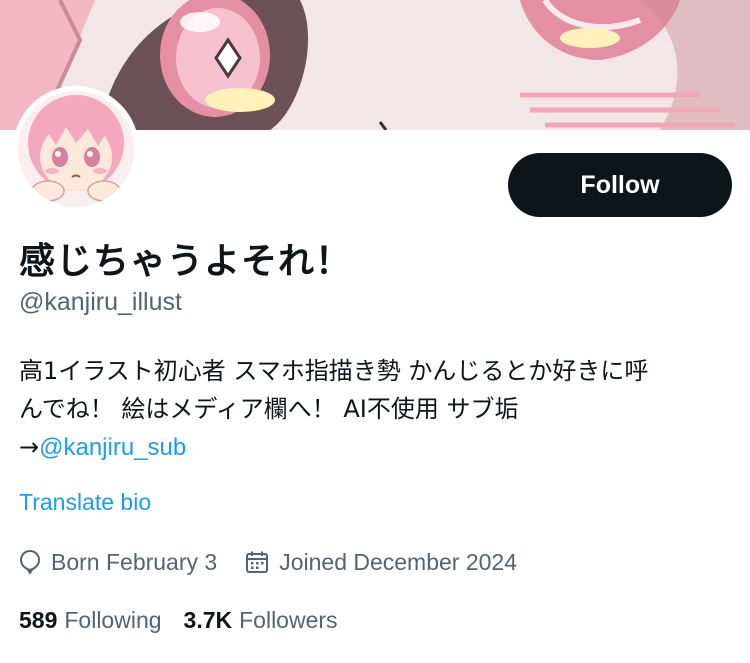  Describe the element at coordinates (113, 619) in the screenshot. I see `following-label: Following` at that location.